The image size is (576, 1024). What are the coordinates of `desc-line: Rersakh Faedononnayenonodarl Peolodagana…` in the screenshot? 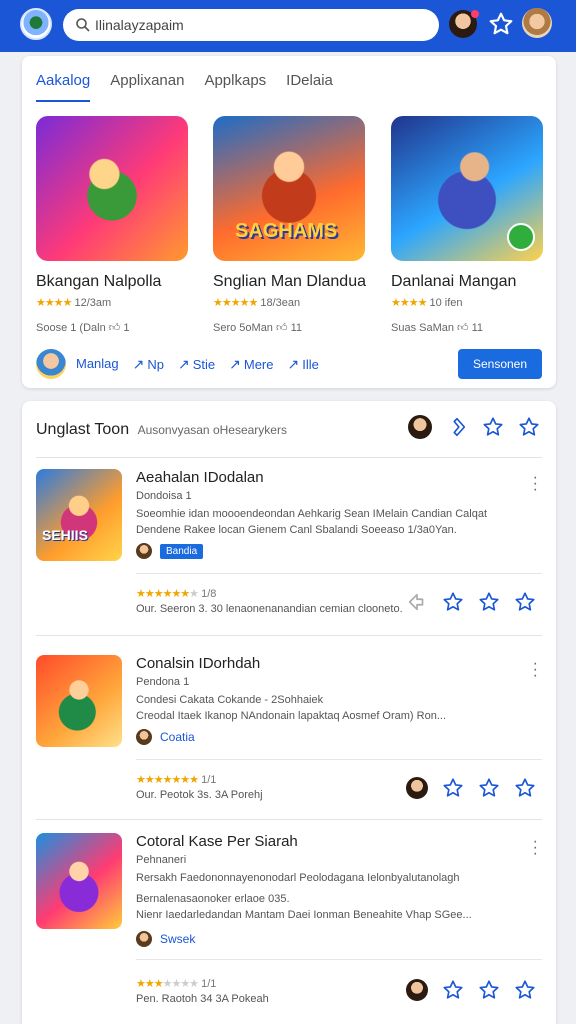 It's located at (298, 878).